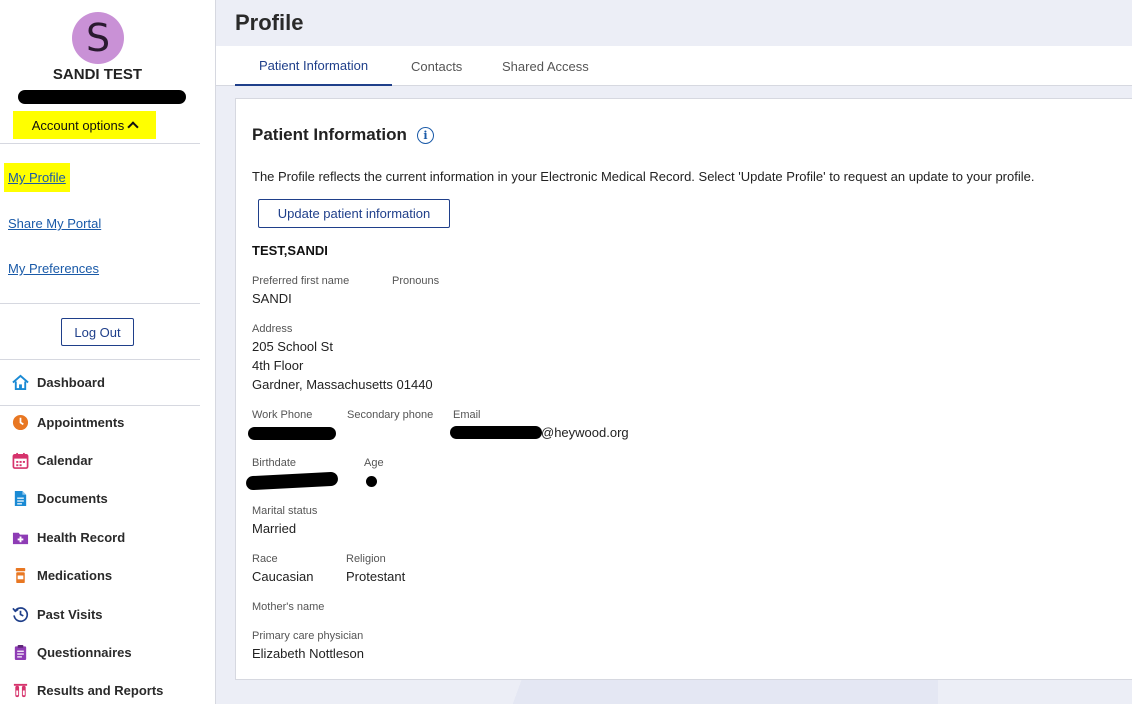  What do you see at coordinates (425, 135) in the screenshot?
I see `info-icon: i` at bounding box center [425, 135].